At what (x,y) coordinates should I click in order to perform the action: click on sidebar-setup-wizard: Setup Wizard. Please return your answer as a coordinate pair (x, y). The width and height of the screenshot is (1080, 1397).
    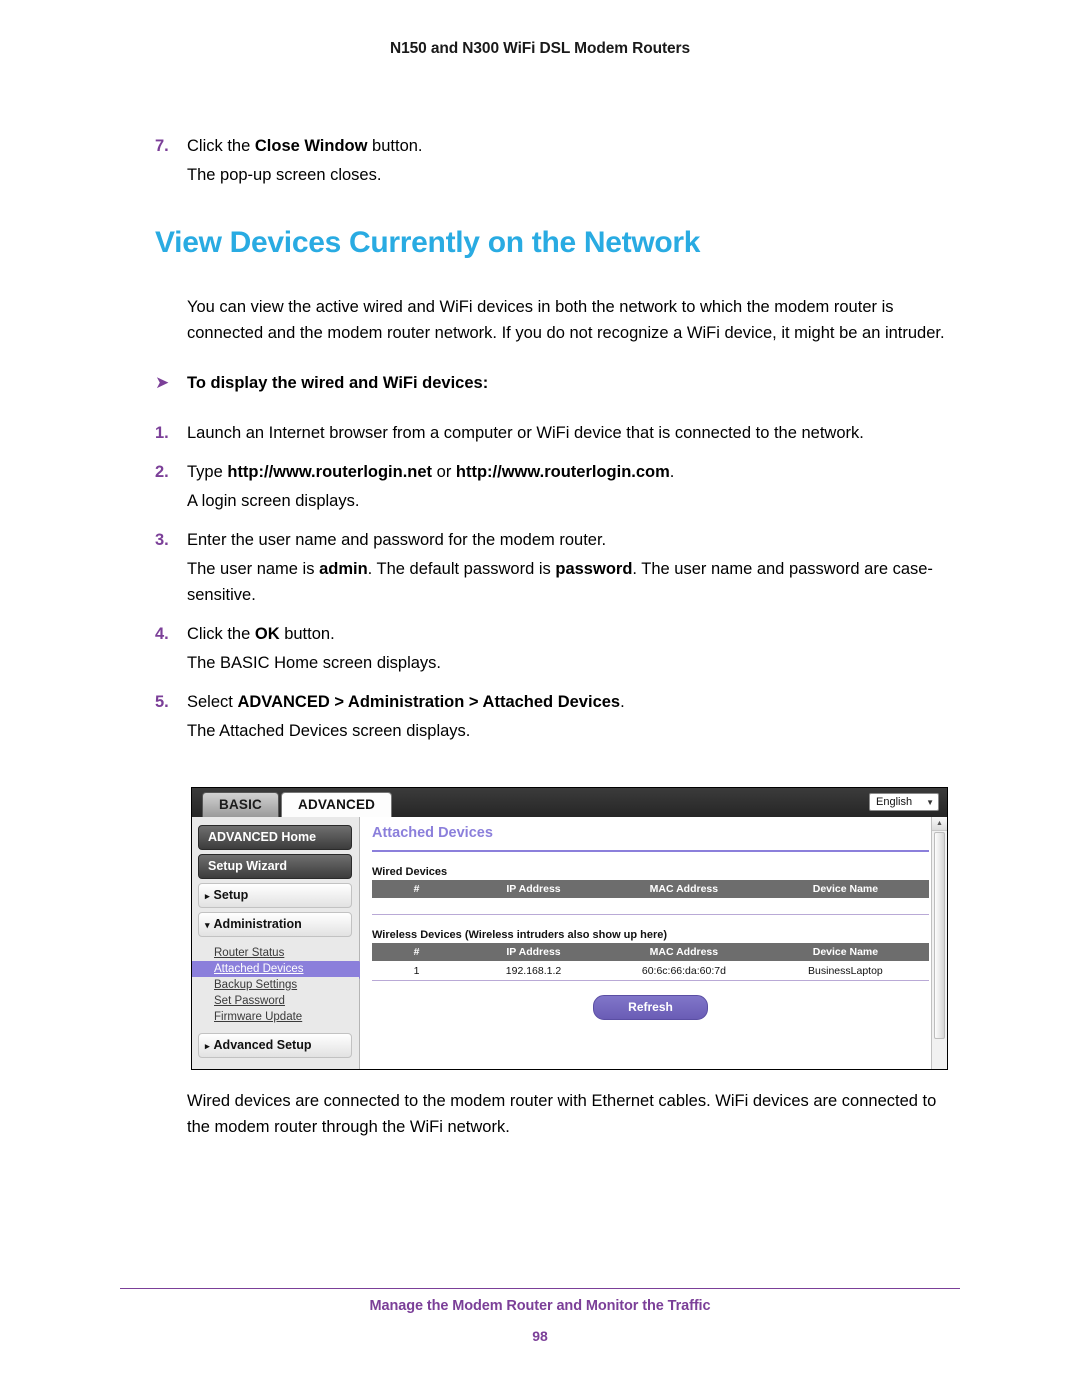
    Looking at the image, I should click on (275, 866).